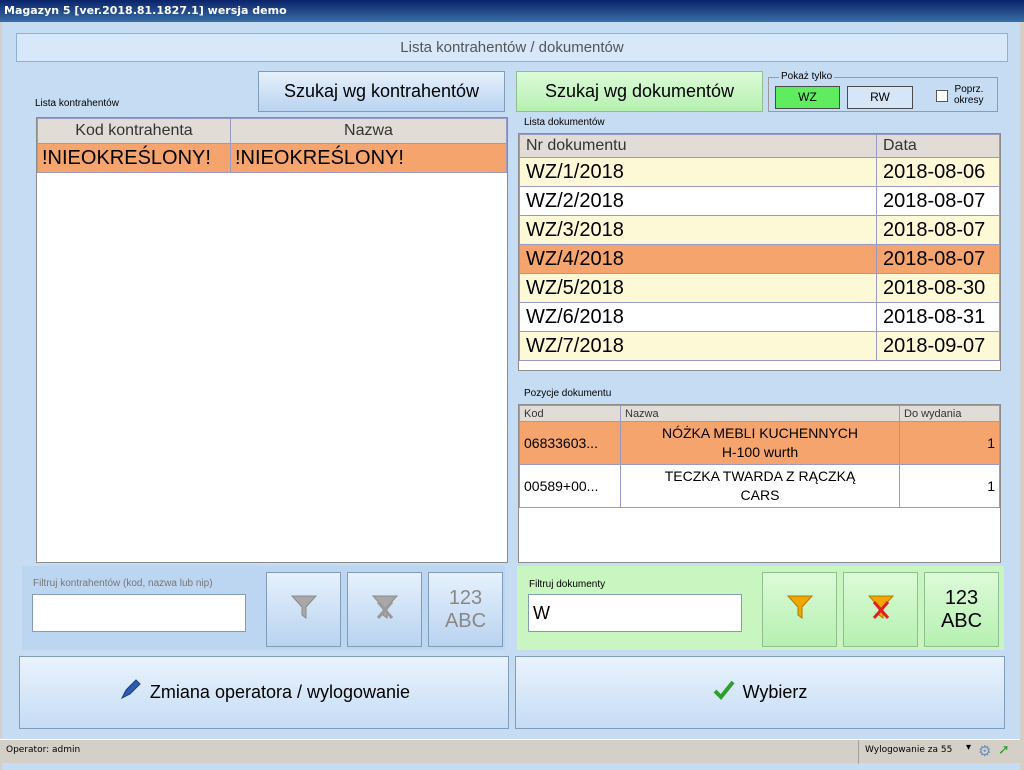 The width and height of the screenshot is (1024, 770). What do you see at coordinates (938, 172) in the screenshot?
I see `doc-date: 2018-08-06` at bounding box center [938, 172].